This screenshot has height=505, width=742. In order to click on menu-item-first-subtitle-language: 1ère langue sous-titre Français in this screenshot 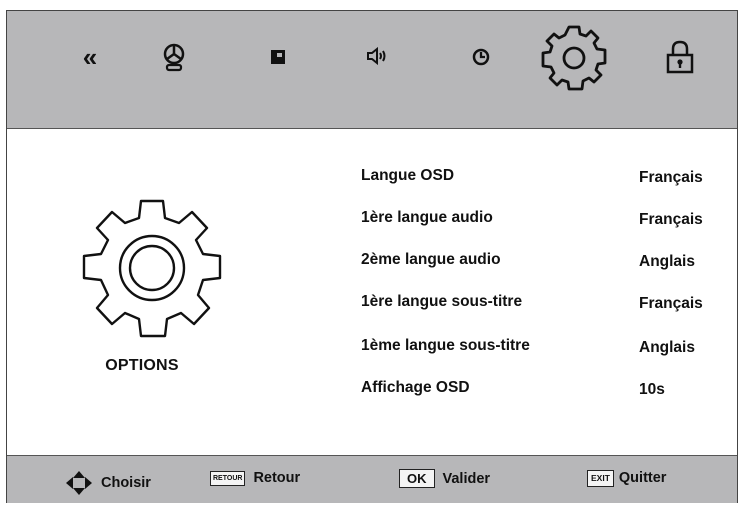, I will do `click(546, 306)`.